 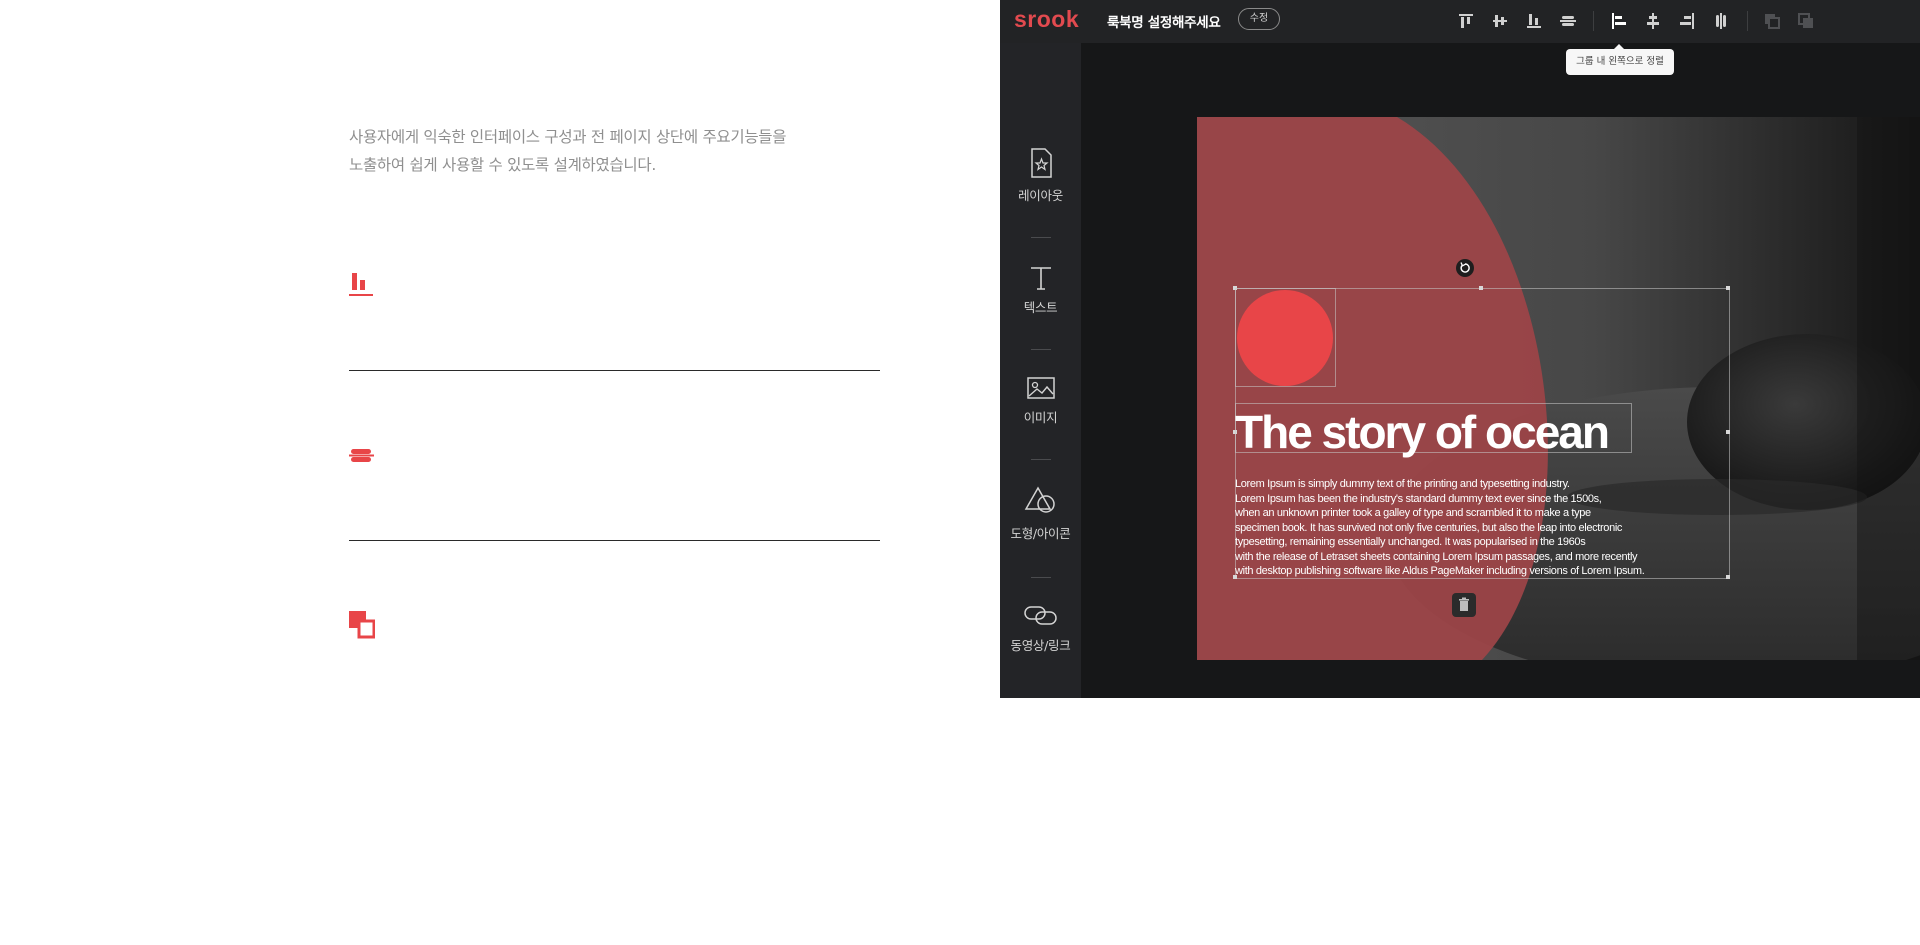 I want to click on sidebar-item-layout: 레이아웃, so click(x=1040, y=175).